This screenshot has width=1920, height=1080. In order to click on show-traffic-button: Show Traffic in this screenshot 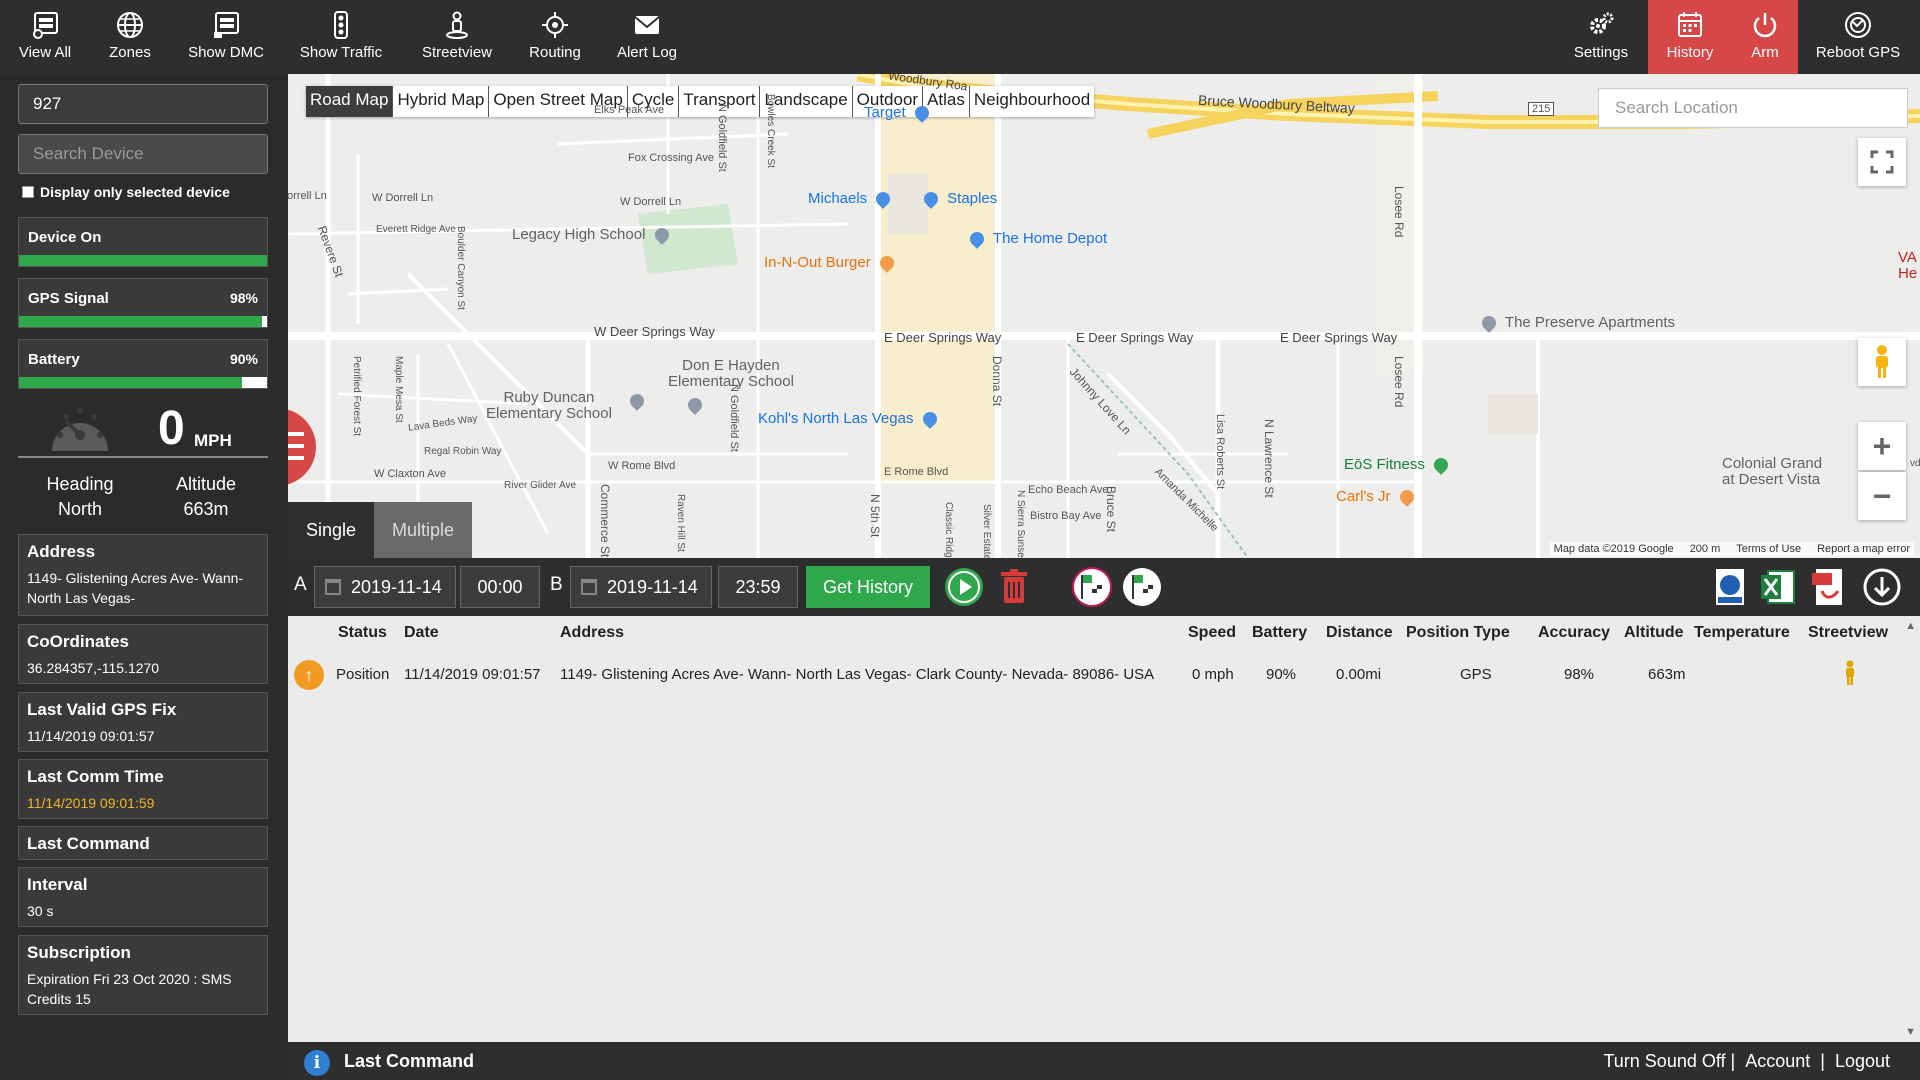, I will do `click(341, 37)`.